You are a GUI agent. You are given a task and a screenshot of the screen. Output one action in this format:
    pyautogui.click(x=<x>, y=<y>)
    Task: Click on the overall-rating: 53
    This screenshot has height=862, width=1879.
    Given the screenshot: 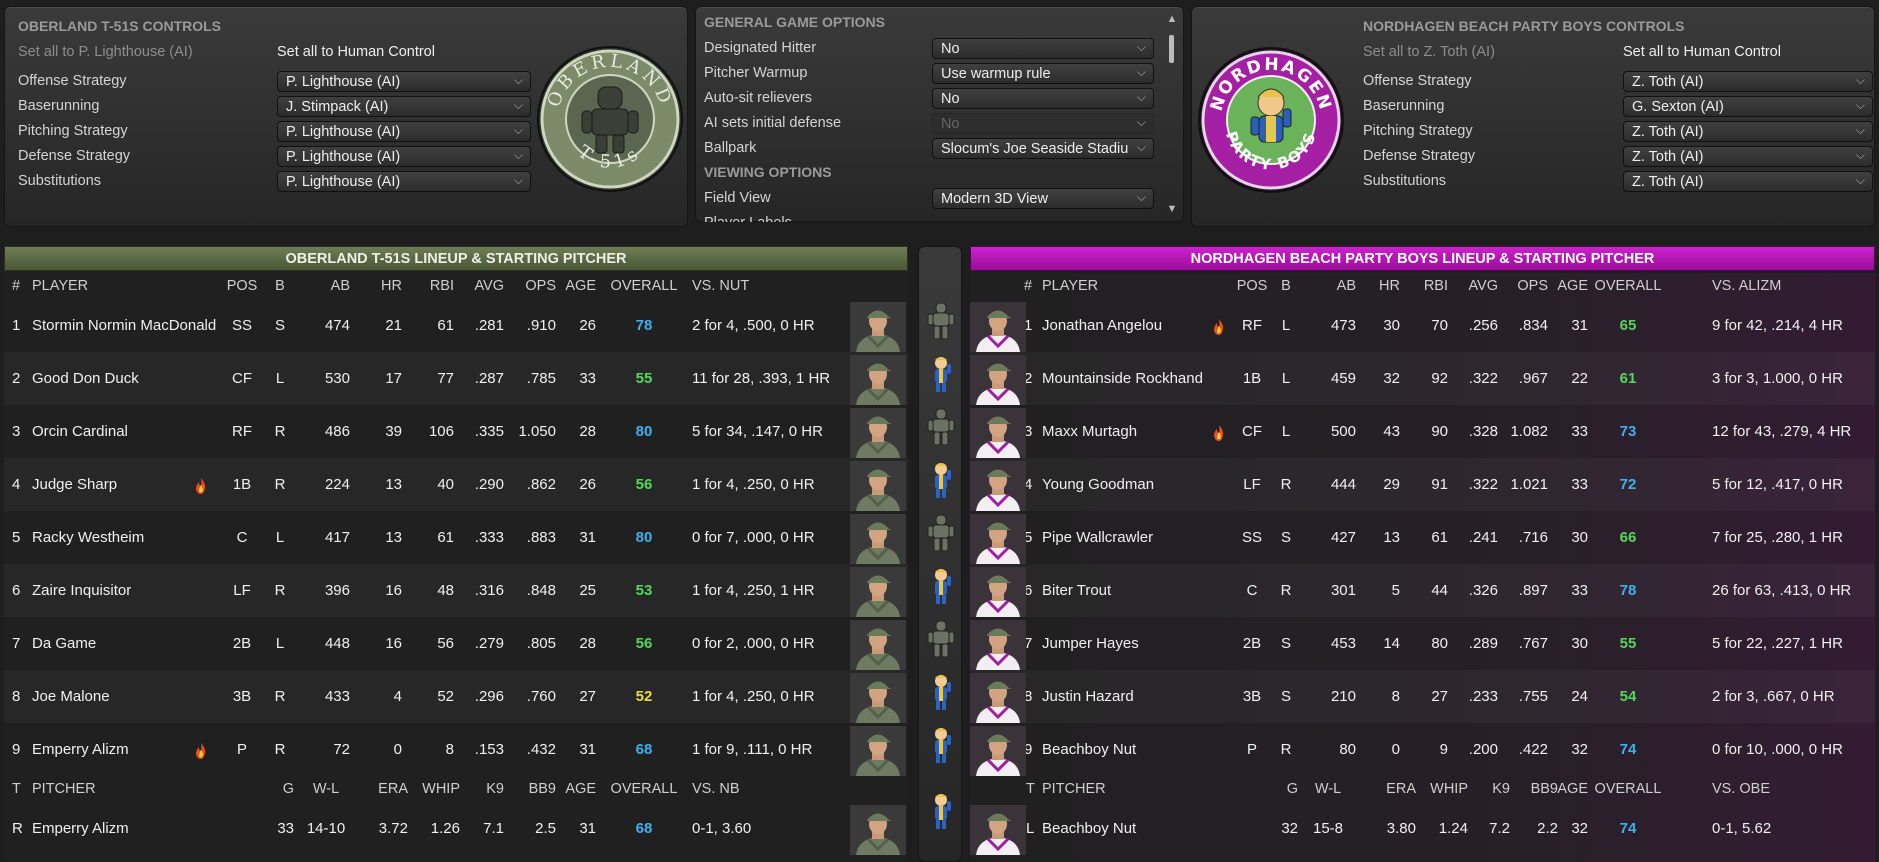 What is the action you would take?
    pyautogui.click(x=644, y=590)
    